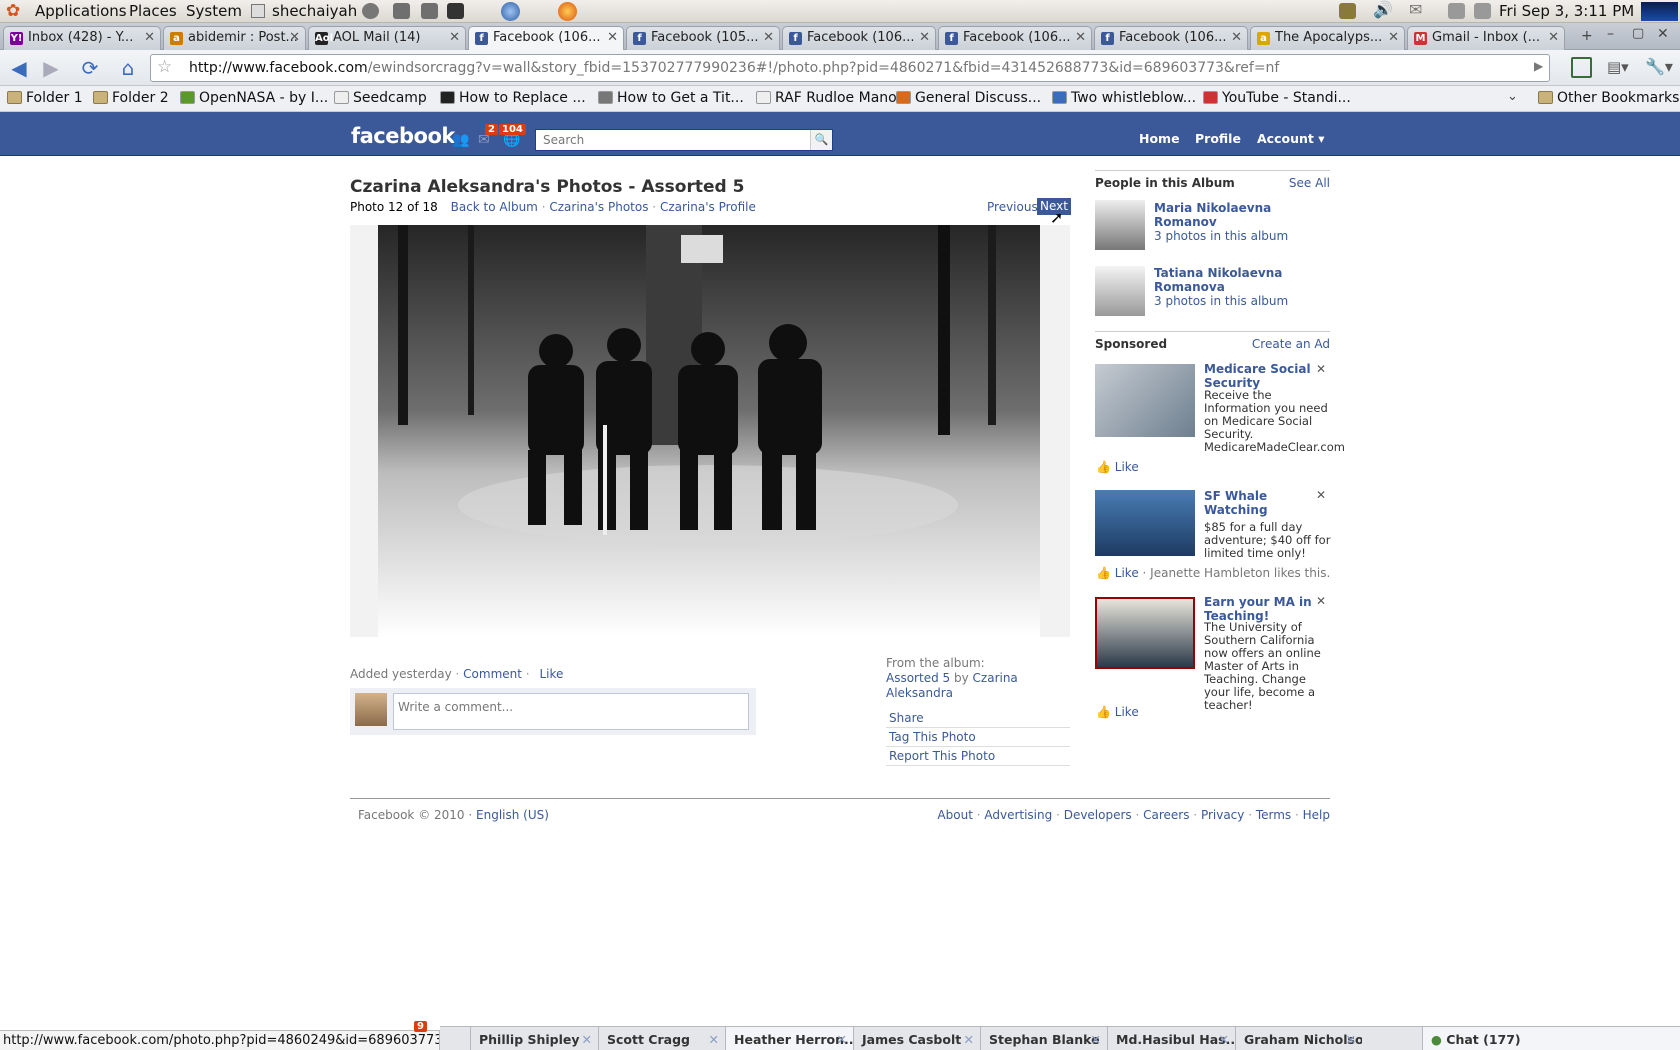 The height and width of the screenshot is (1050, 1680). Describe the element at coordinates (708, 207) in the screenshot. I see `czarinas-profile-link: Czarina's Profile` at that location.